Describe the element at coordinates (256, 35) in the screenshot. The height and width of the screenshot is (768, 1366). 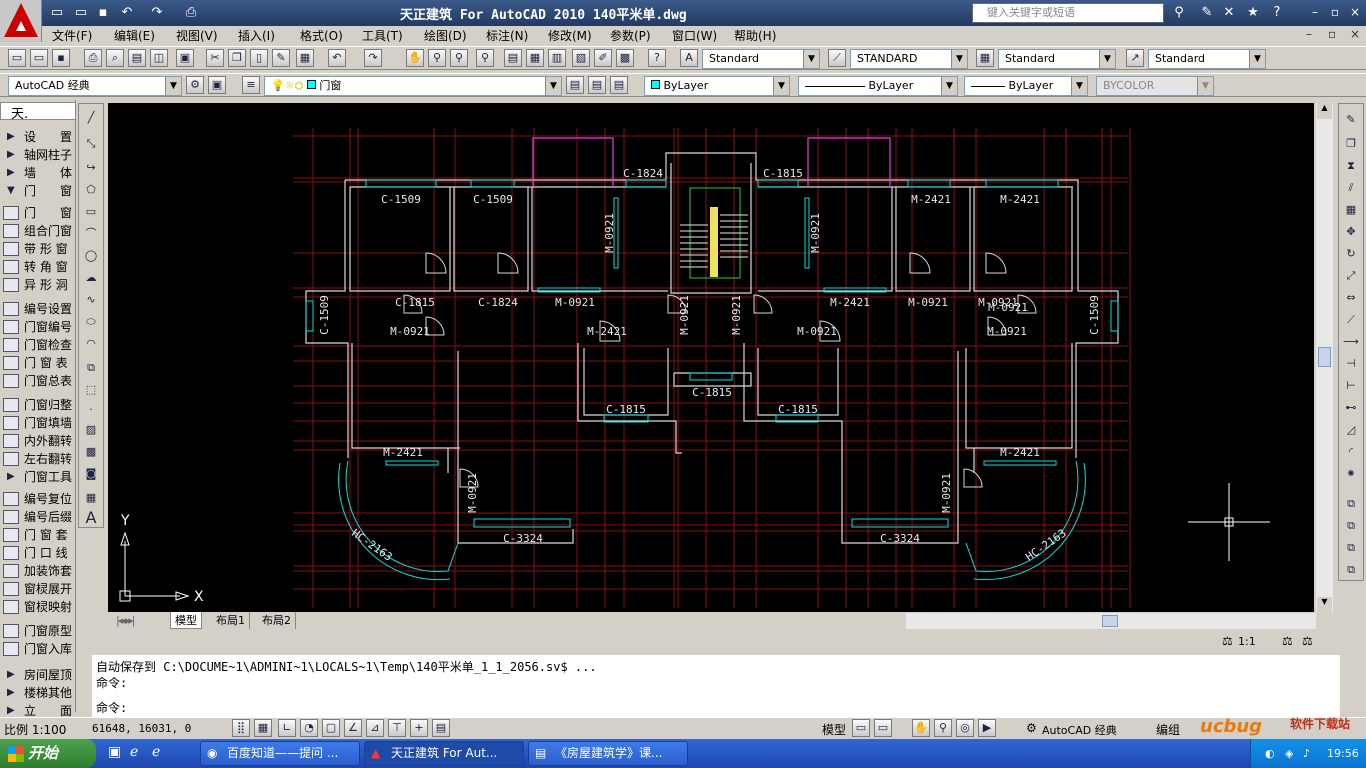
I see `menu-insert: 插入(I)` at that location.